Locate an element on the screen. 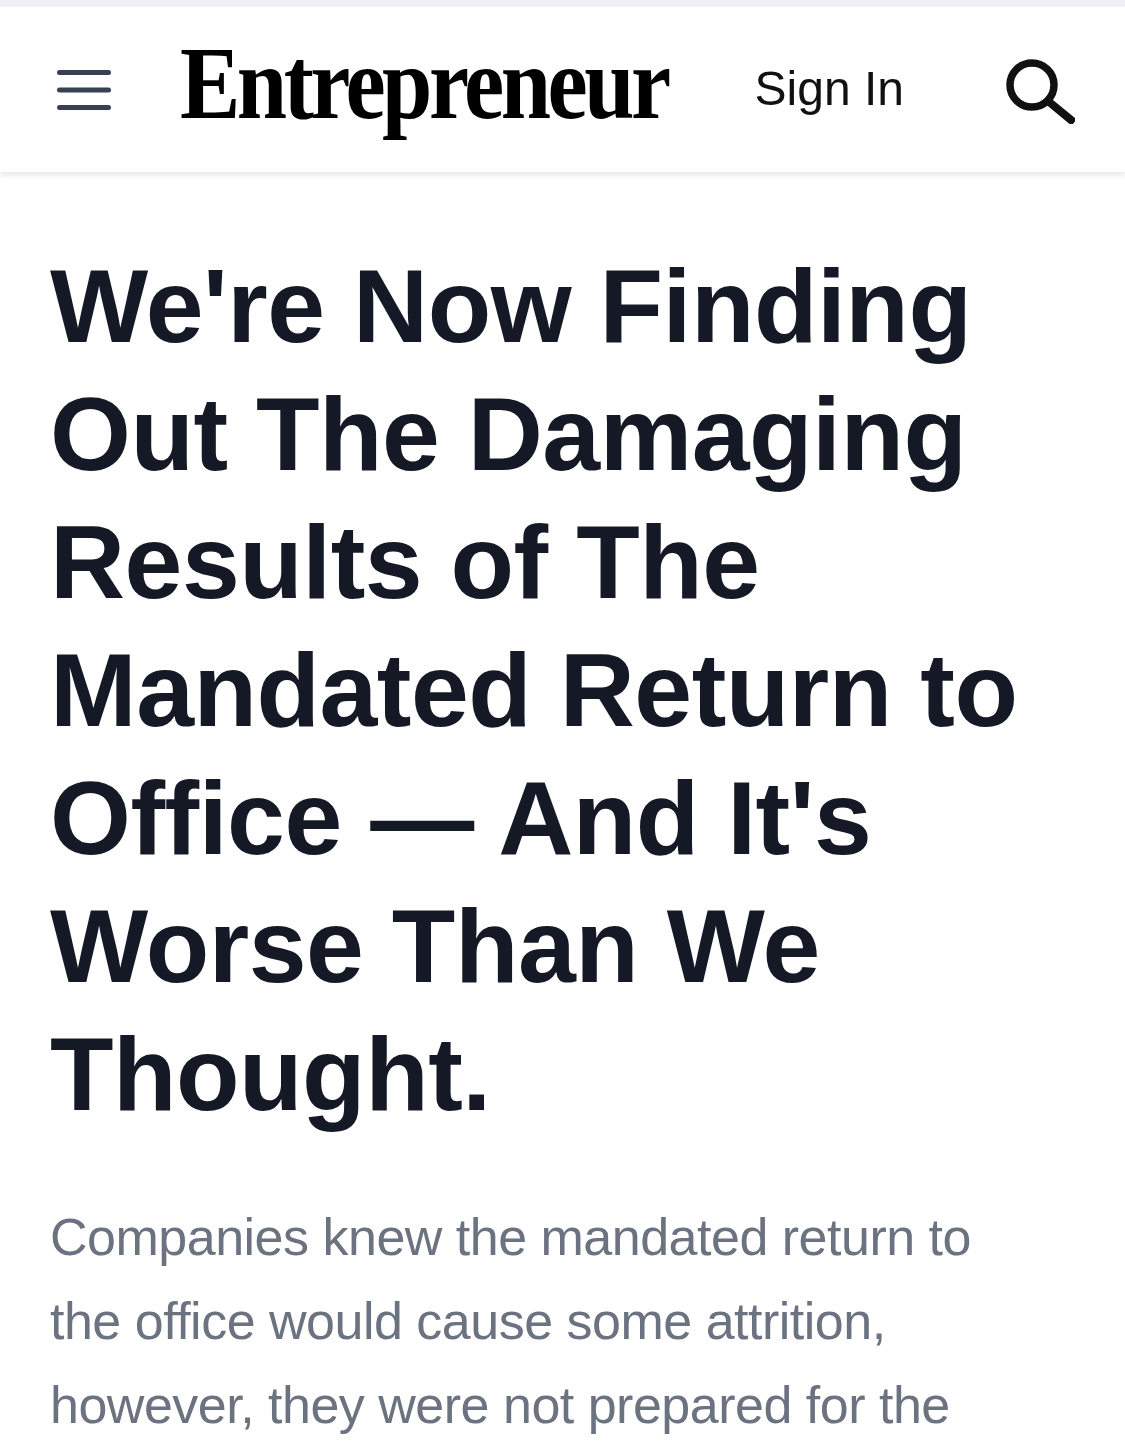 Image resolution: width=1125 pixels, height=1446 pixels. site-logo: Entrepreneur is located at coordinates (424, 83).